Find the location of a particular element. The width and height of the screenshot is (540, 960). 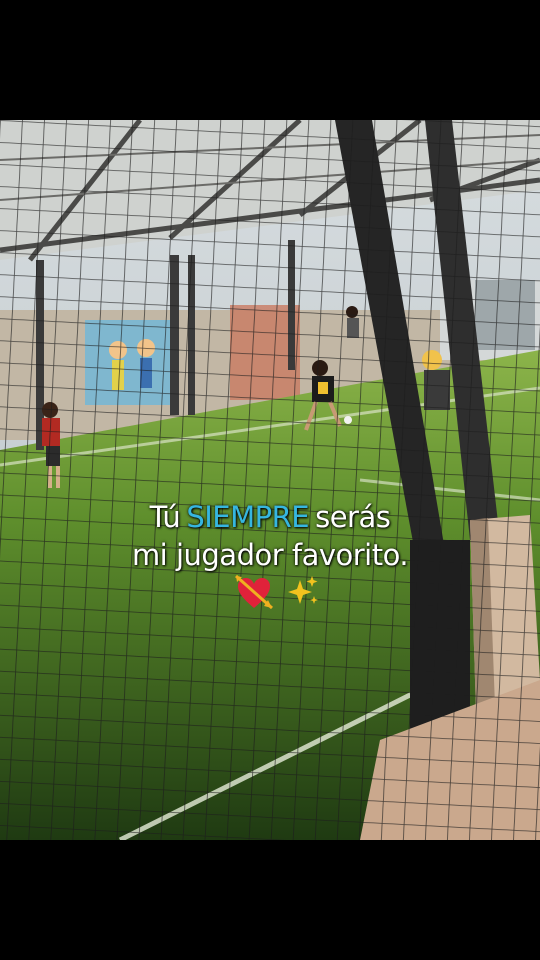

emoji-row is located at coordinates (270, 594).